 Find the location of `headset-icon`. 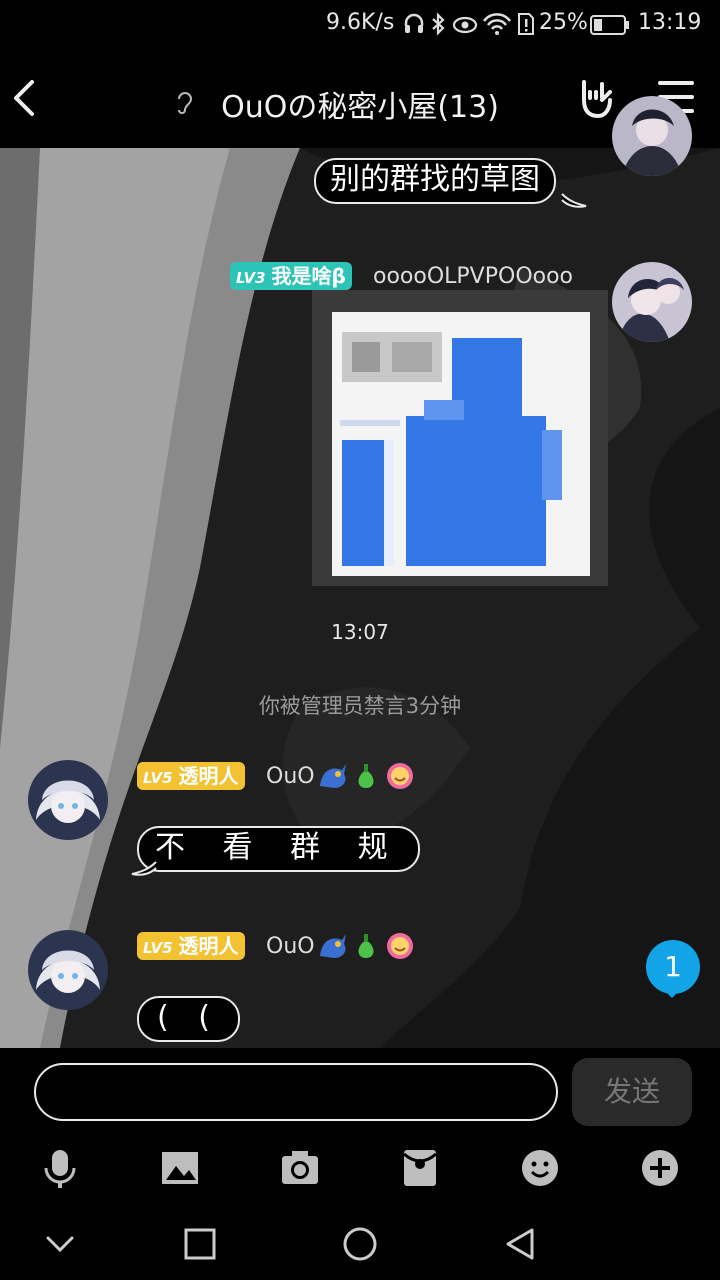

headset-icon is located at coordinates (414, 23).